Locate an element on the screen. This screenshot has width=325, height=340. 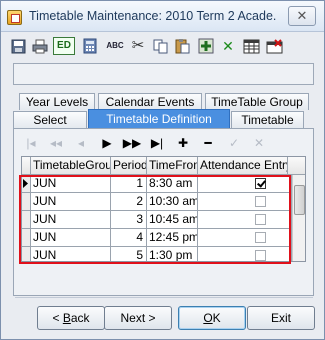
record-navigator: |◂ ◂◂ ◂ ▶ ▶▶ ▶| ✚ ━ ✓ ✕ is located at coordinates (163, 143).